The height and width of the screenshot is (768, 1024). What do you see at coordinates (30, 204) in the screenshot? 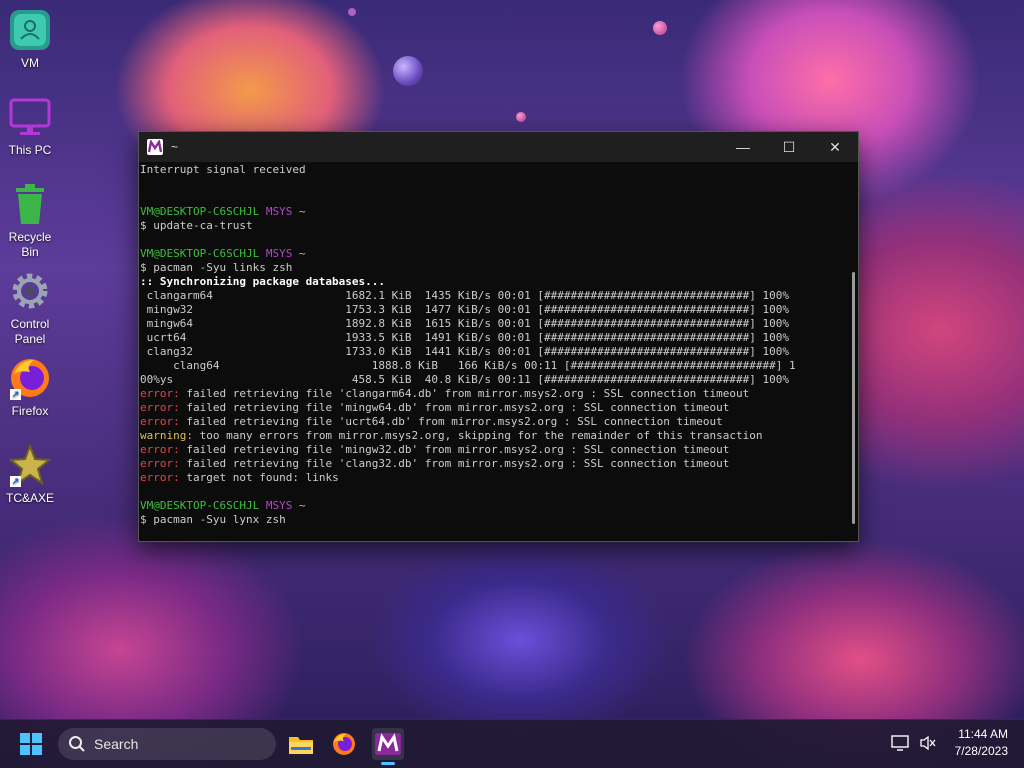
I see `trash-icon` at bounding box center [30, 204].